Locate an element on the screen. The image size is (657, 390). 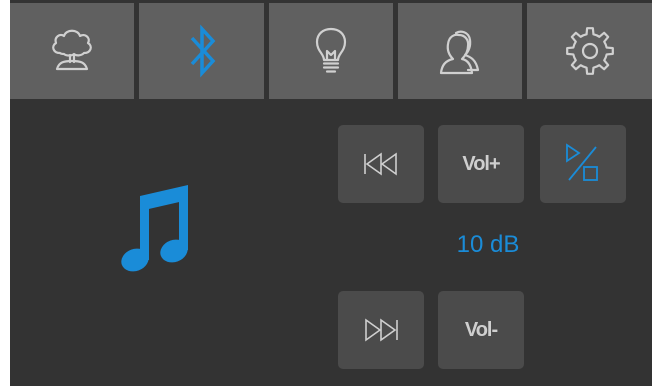
tree-icon is located at coordinates (72, 50).